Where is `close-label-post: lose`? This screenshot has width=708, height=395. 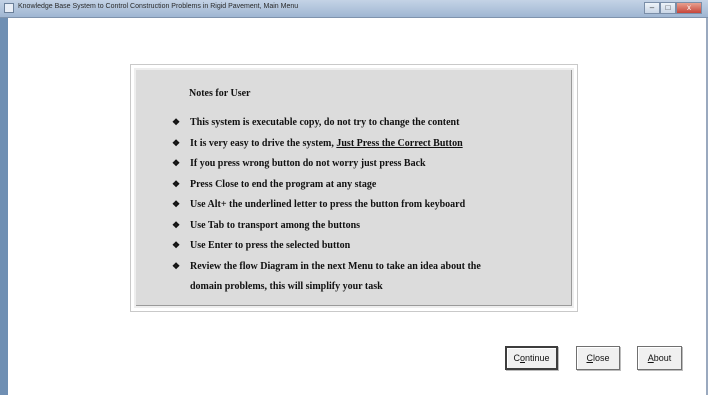
close-label-post: lose is located at coordinates (601, 358).